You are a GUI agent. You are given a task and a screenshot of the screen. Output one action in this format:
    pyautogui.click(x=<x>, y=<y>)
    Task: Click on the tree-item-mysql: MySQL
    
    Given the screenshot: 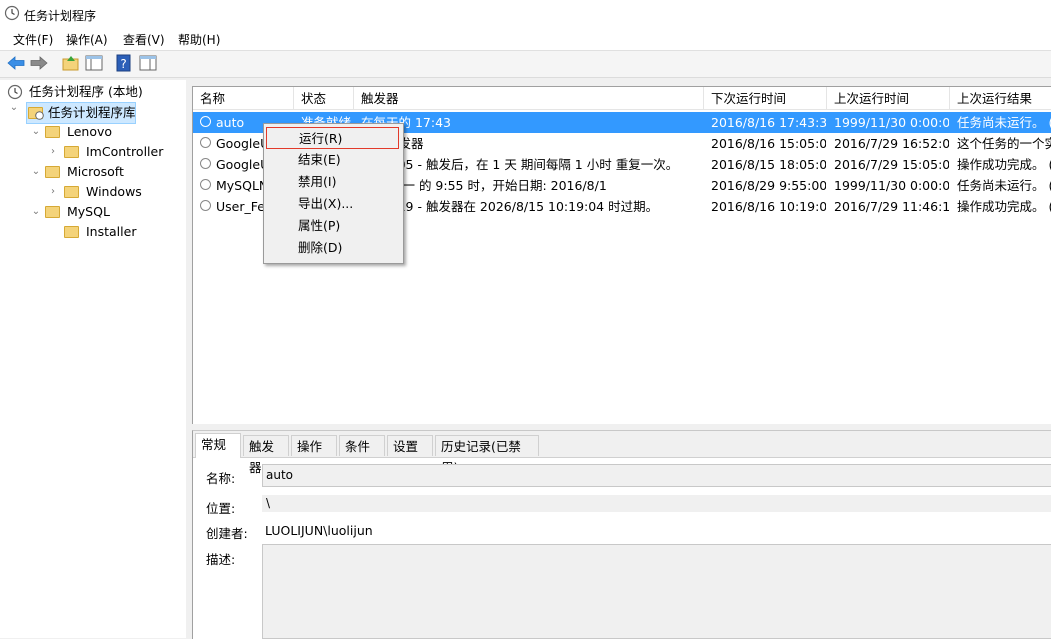 What is the action you would take?
    pyautogui.click(x=105, y=212)
    